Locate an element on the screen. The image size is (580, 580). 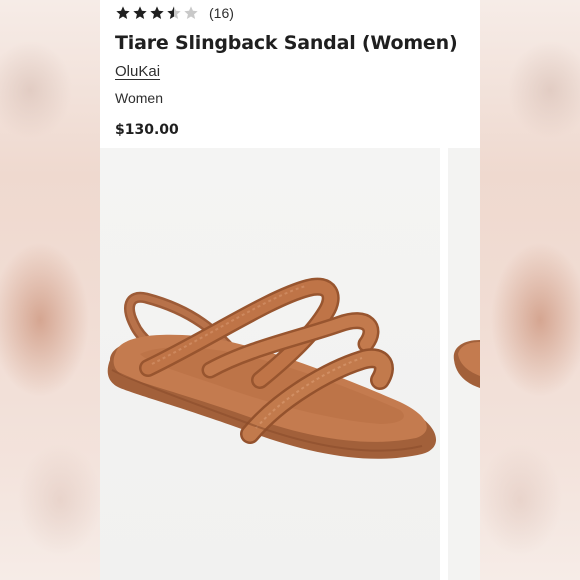
star-half-icon is located at coordinates (174, 12).